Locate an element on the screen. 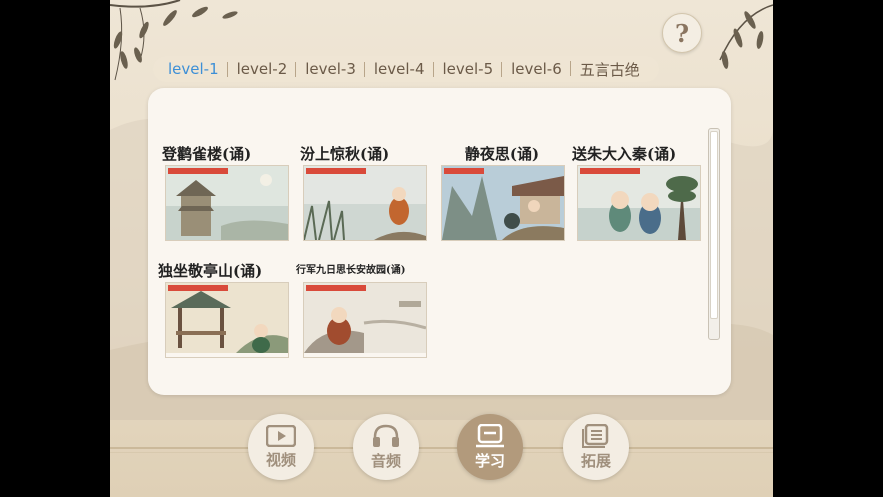  nav-label: 视频 is located at coordinates (280, 459).